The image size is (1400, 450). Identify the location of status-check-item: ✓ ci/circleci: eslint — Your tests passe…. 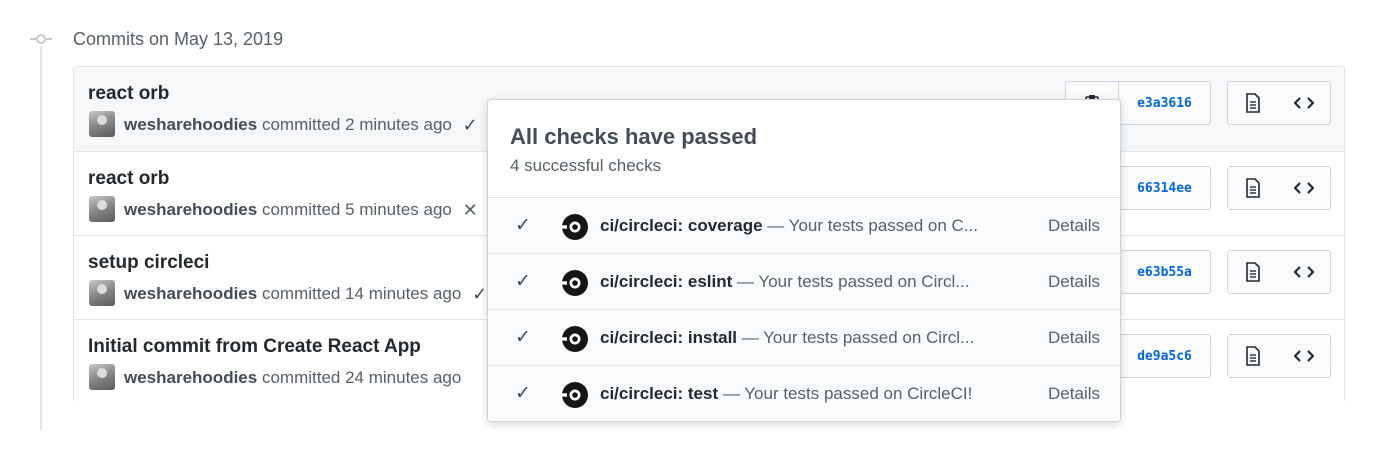
(804, 281).